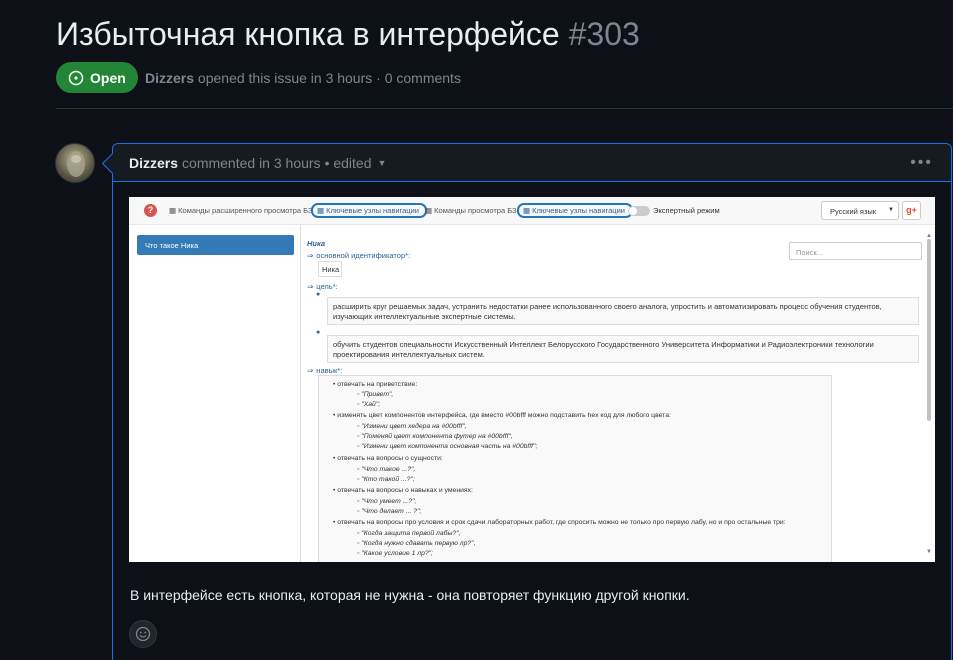 The height and width of the screenshot is (660, 953). I want to click on issue-title-text: Избыточная кнопка в интерфейсе, so click(308, 34).